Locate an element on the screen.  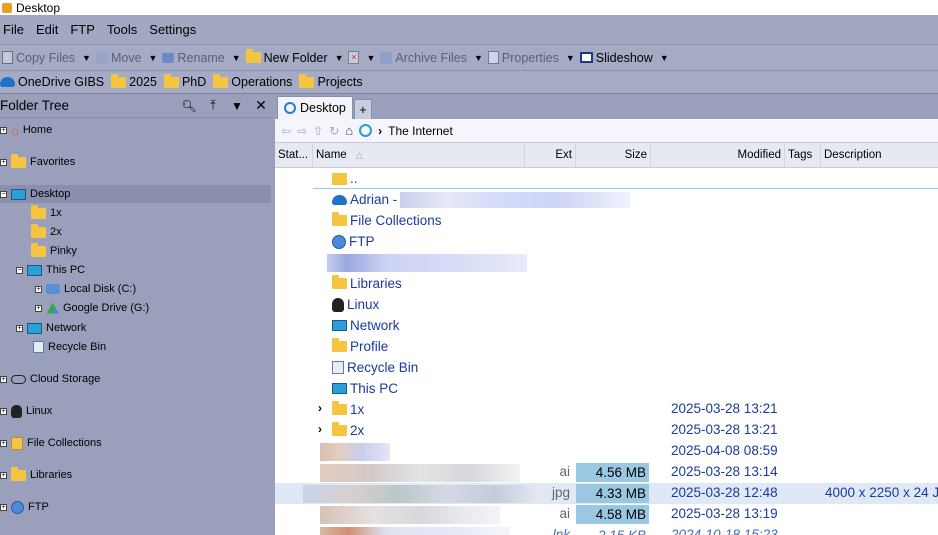
favorite-projects: Projects is located at coordinates (331, 81).